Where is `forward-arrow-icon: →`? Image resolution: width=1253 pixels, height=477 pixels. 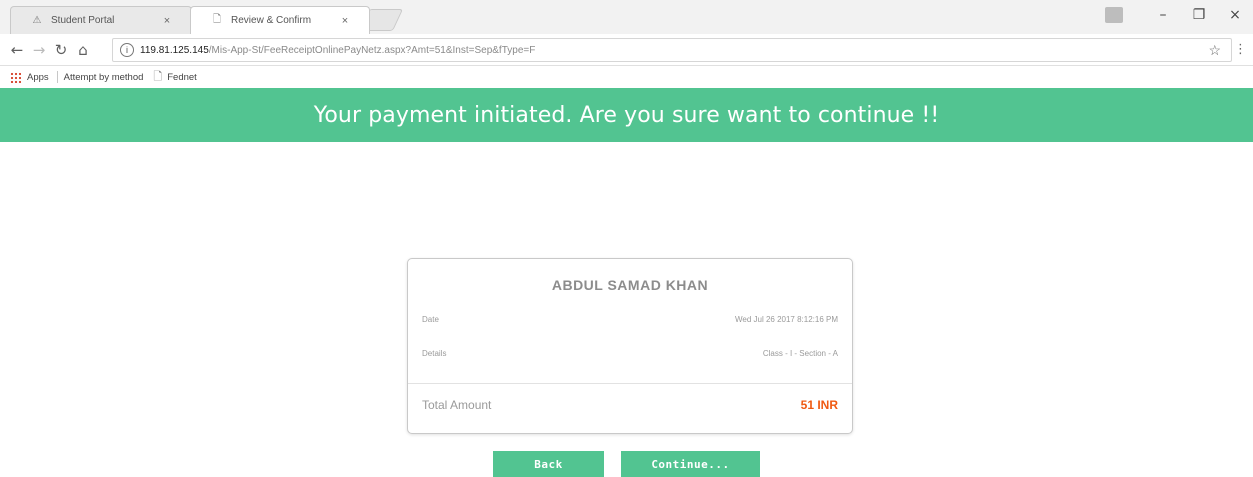 forward-arrow-icon: → is located at coordinates (39, 50).